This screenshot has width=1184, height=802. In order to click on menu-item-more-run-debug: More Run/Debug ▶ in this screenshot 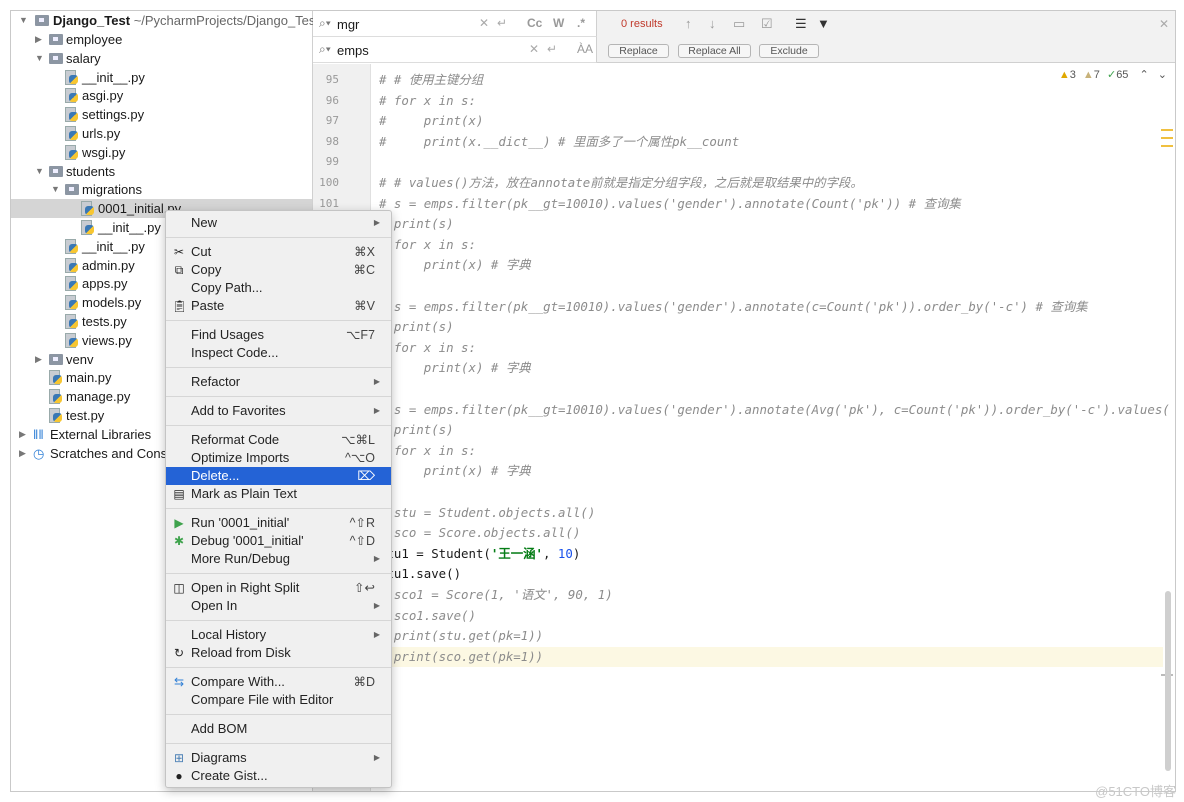, I will do `click(278, 559)`.